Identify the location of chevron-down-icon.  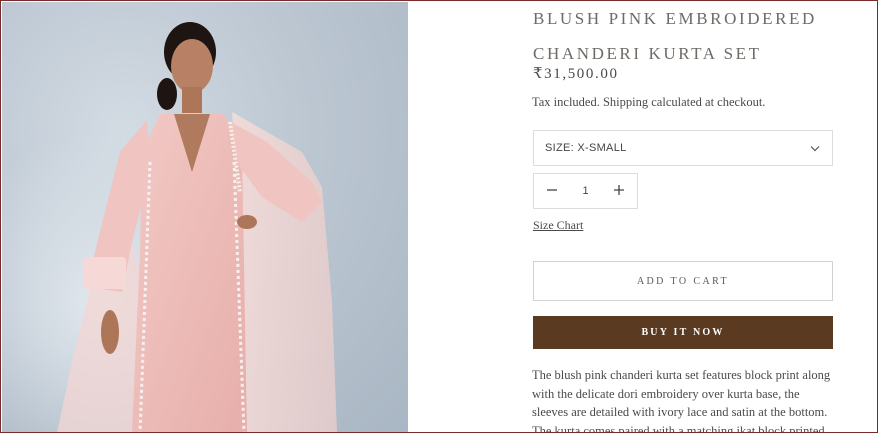
(815, 148).